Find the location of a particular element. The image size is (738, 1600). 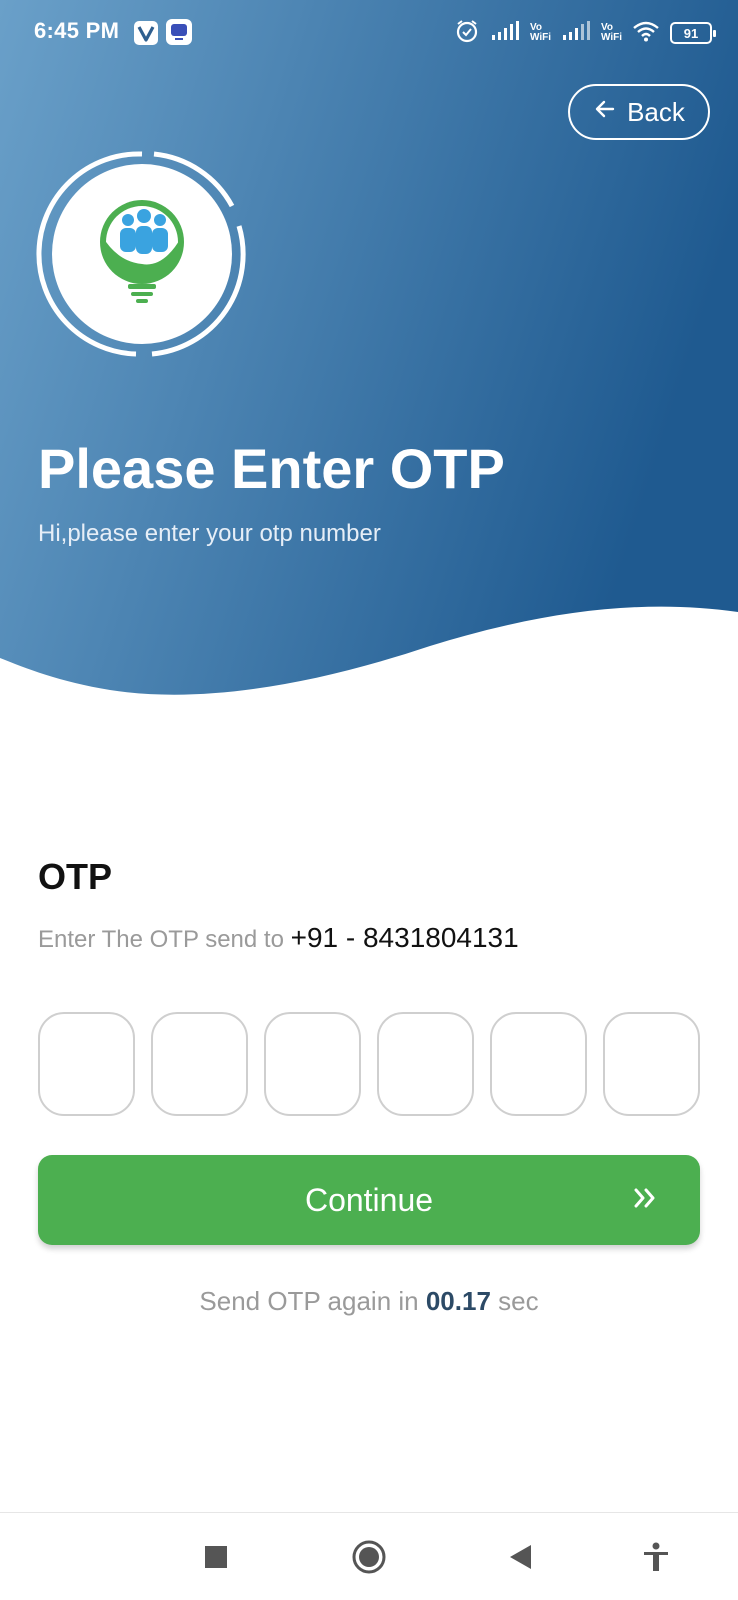

double-chevron-right-icon is located at coordinates (645, 1200).